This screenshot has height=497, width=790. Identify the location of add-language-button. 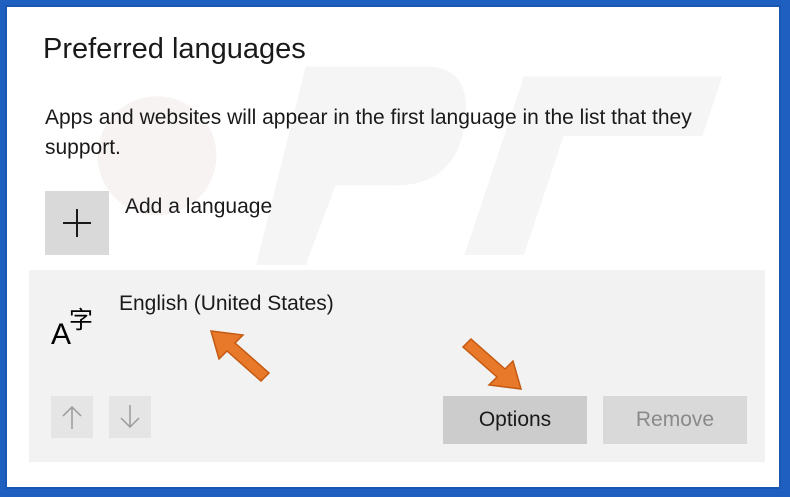
(77, 223).